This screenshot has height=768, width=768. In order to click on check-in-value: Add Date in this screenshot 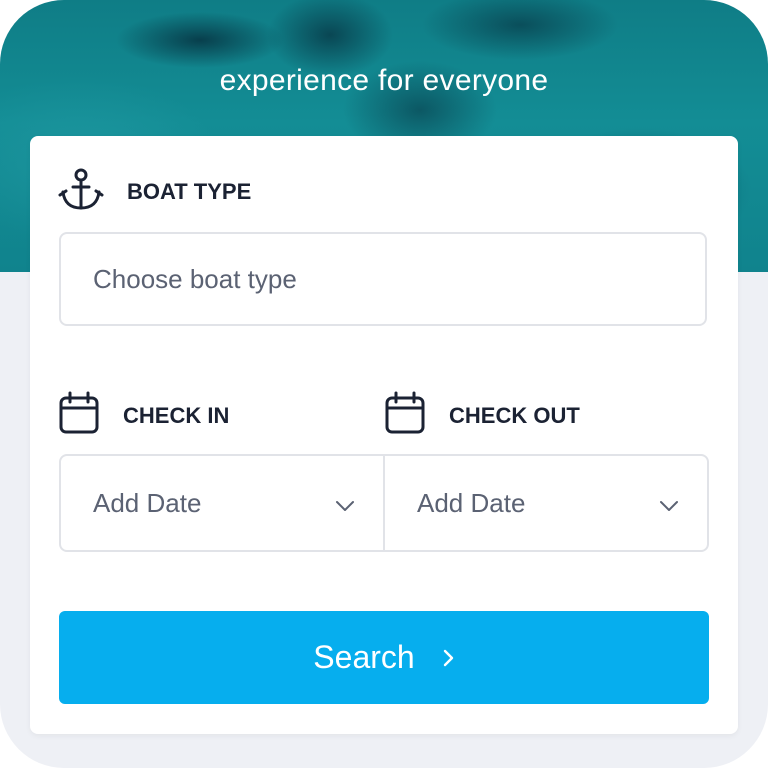, I will do `click(147, 502)`.